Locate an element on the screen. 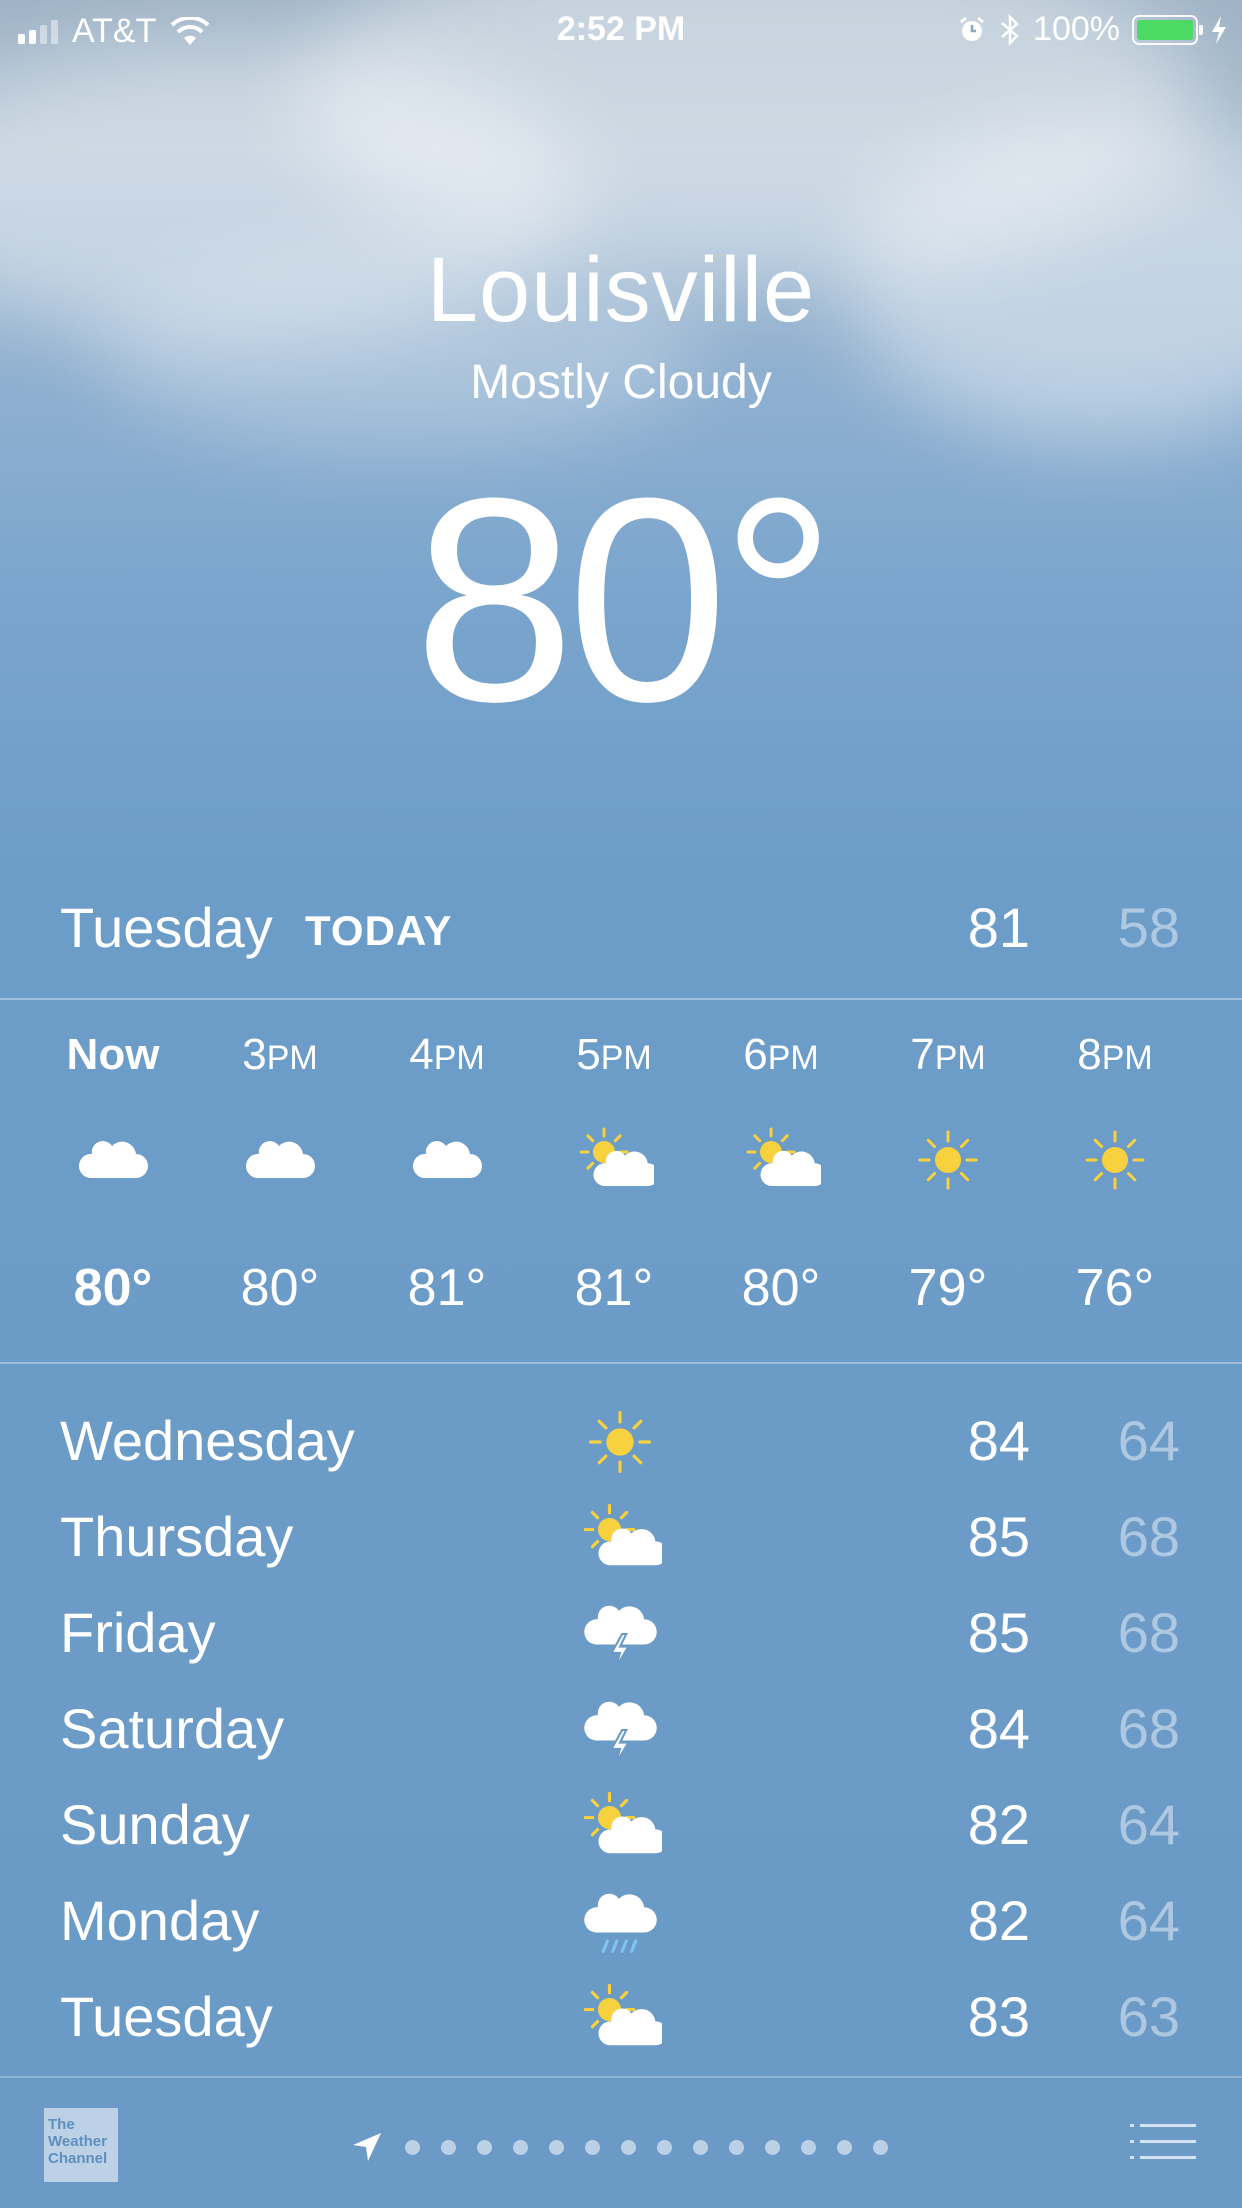 The image size is (1242, 2208). hour-label: 5PM is located at coordinates (614, 1054).